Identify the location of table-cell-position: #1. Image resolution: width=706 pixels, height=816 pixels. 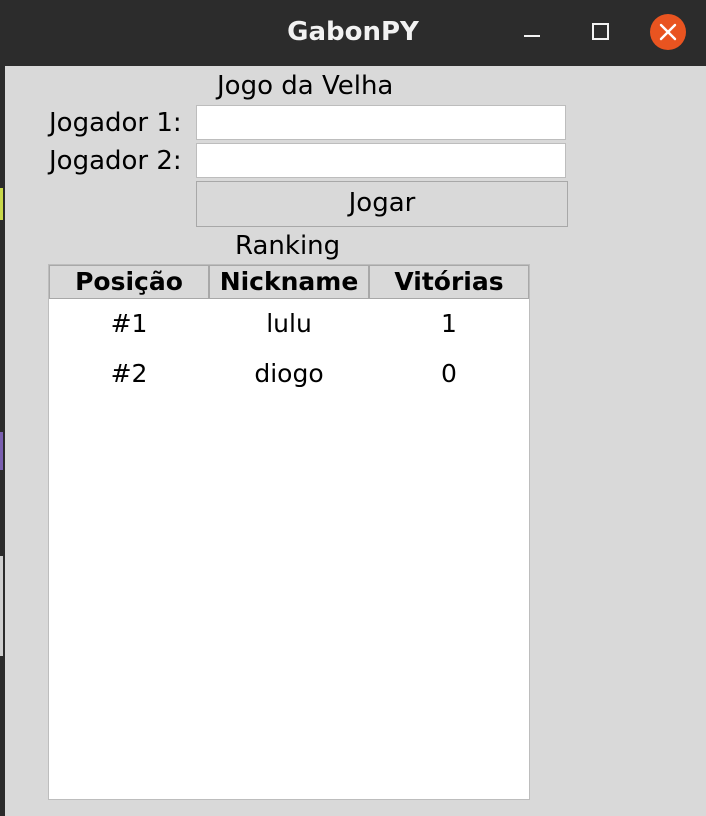
(129, 323).